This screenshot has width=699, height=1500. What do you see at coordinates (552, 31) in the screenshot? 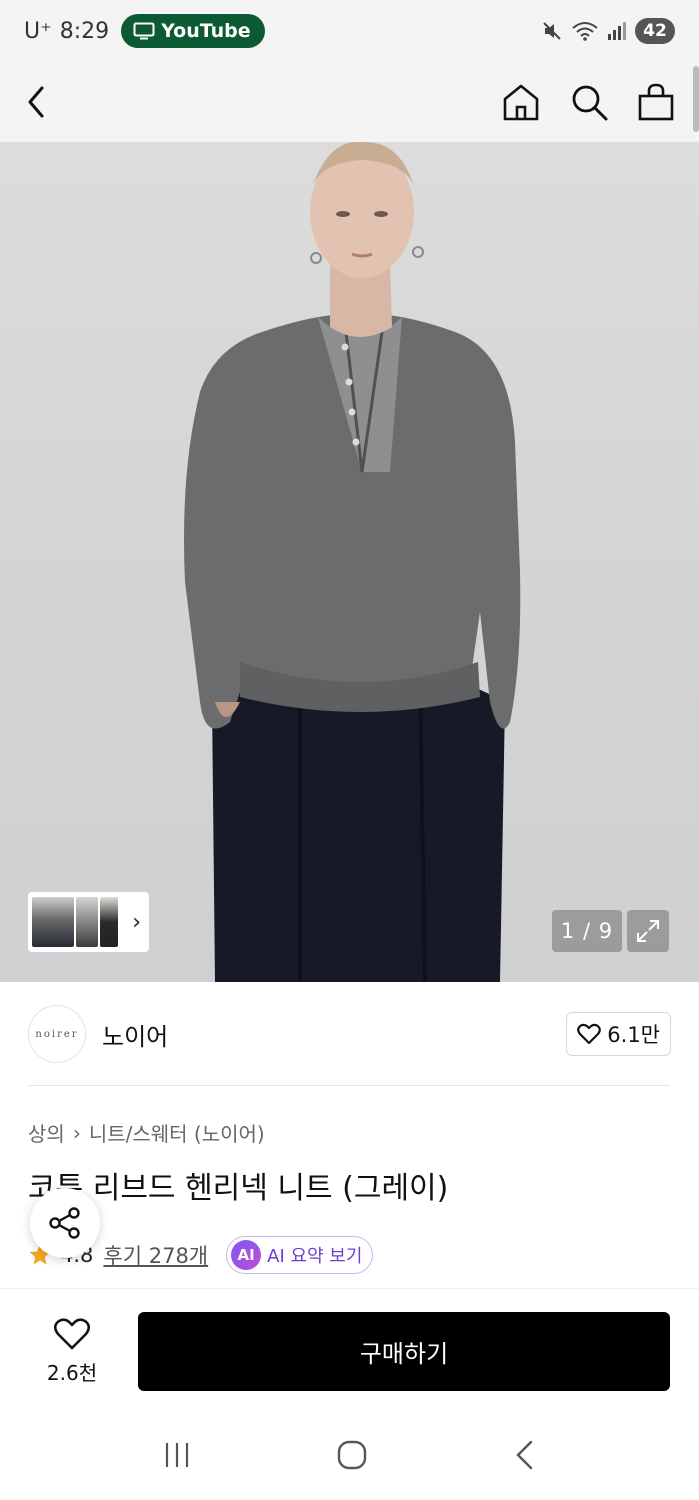
I see `mute-icon` at bounding box center [552, 31].